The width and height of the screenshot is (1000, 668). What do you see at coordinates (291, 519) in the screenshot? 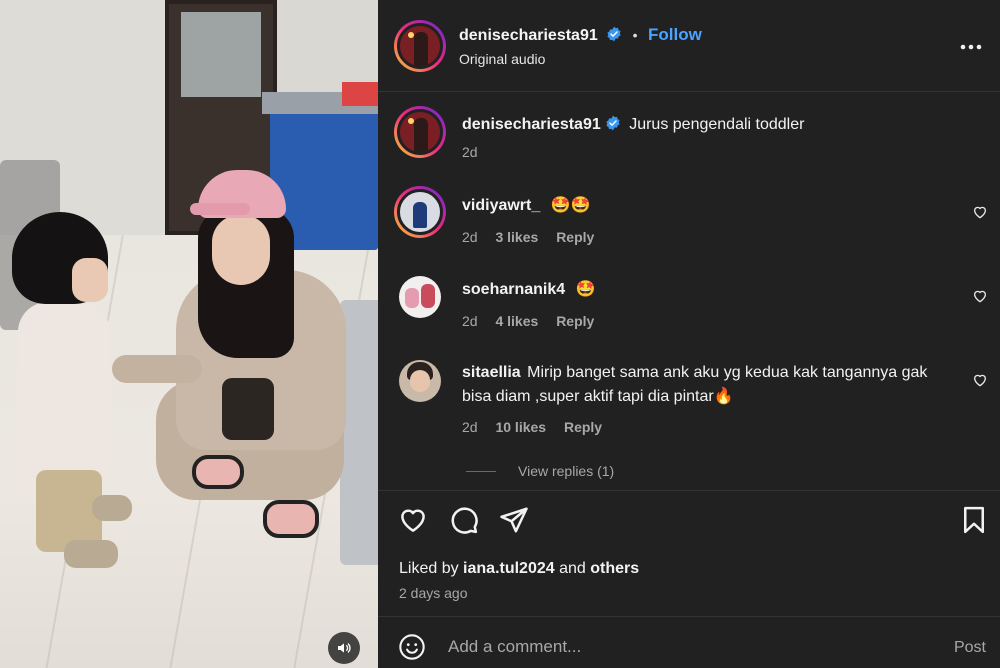
I see `woman-shoe-right` at bounding box center [291, 519].